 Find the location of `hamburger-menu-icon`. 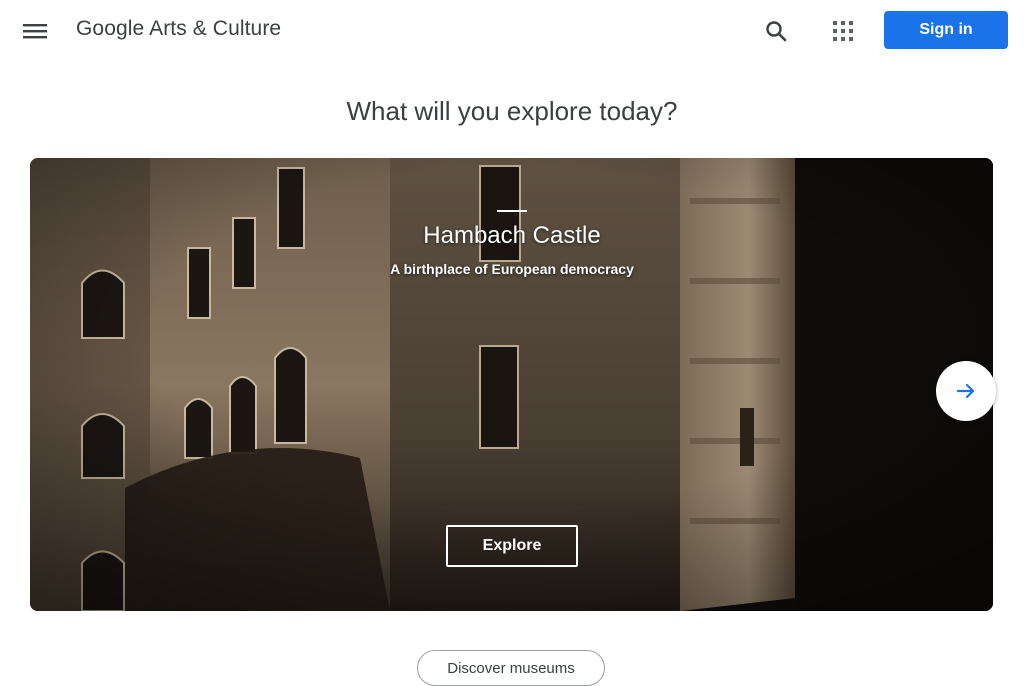

hamburger-menu-icon is located at coordinates (35, 31).